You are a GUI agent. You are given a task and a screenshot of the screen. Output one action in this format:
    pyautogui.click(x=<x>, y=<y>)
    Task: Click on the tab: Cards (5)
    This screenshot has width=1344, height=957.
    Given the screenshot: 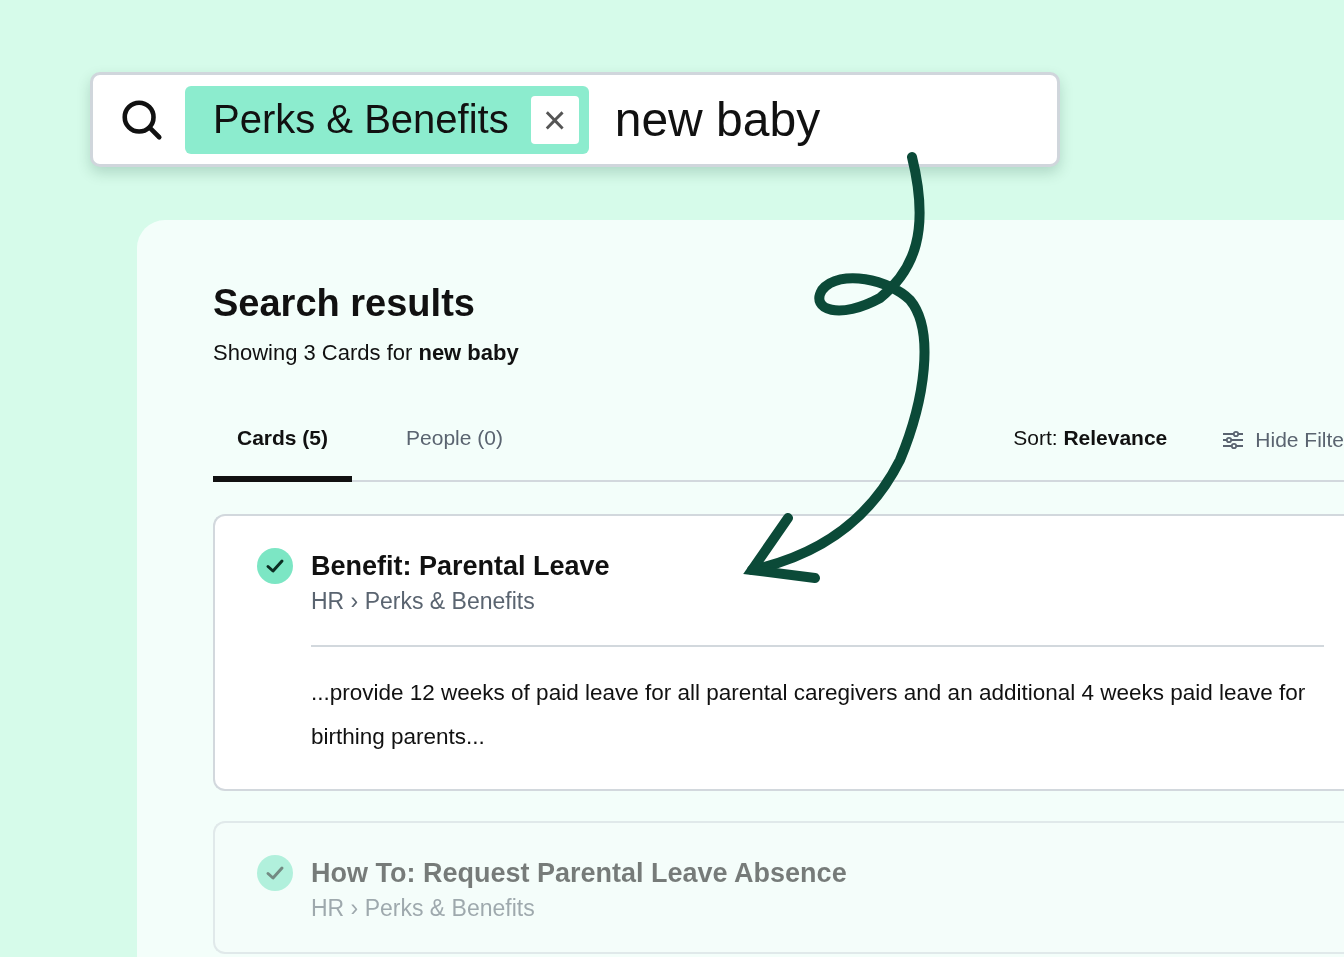 What is the action you would take?
    pyautogui.click(x=283, y=454)
    